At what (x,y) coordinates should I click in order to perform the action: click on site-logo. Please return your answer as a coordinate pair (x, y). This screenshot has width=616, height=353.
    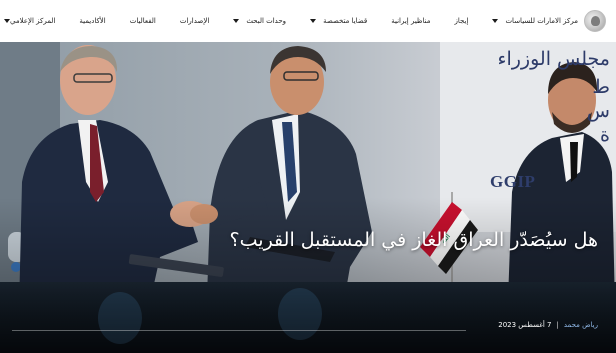
    Looking at the image, I should click on (595, 21).